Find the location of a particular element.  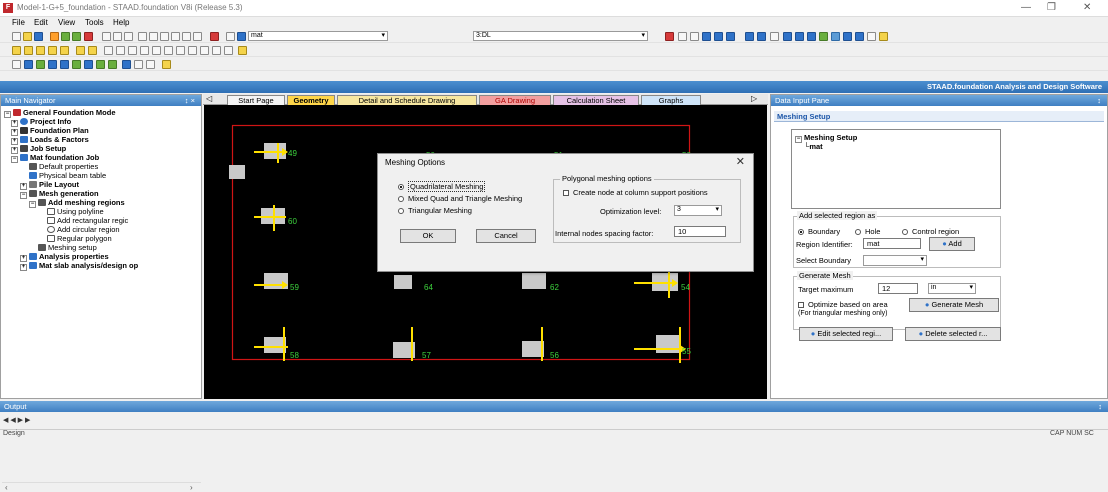

spacing-factor-input: 10 is located at coordinates (700, 231).